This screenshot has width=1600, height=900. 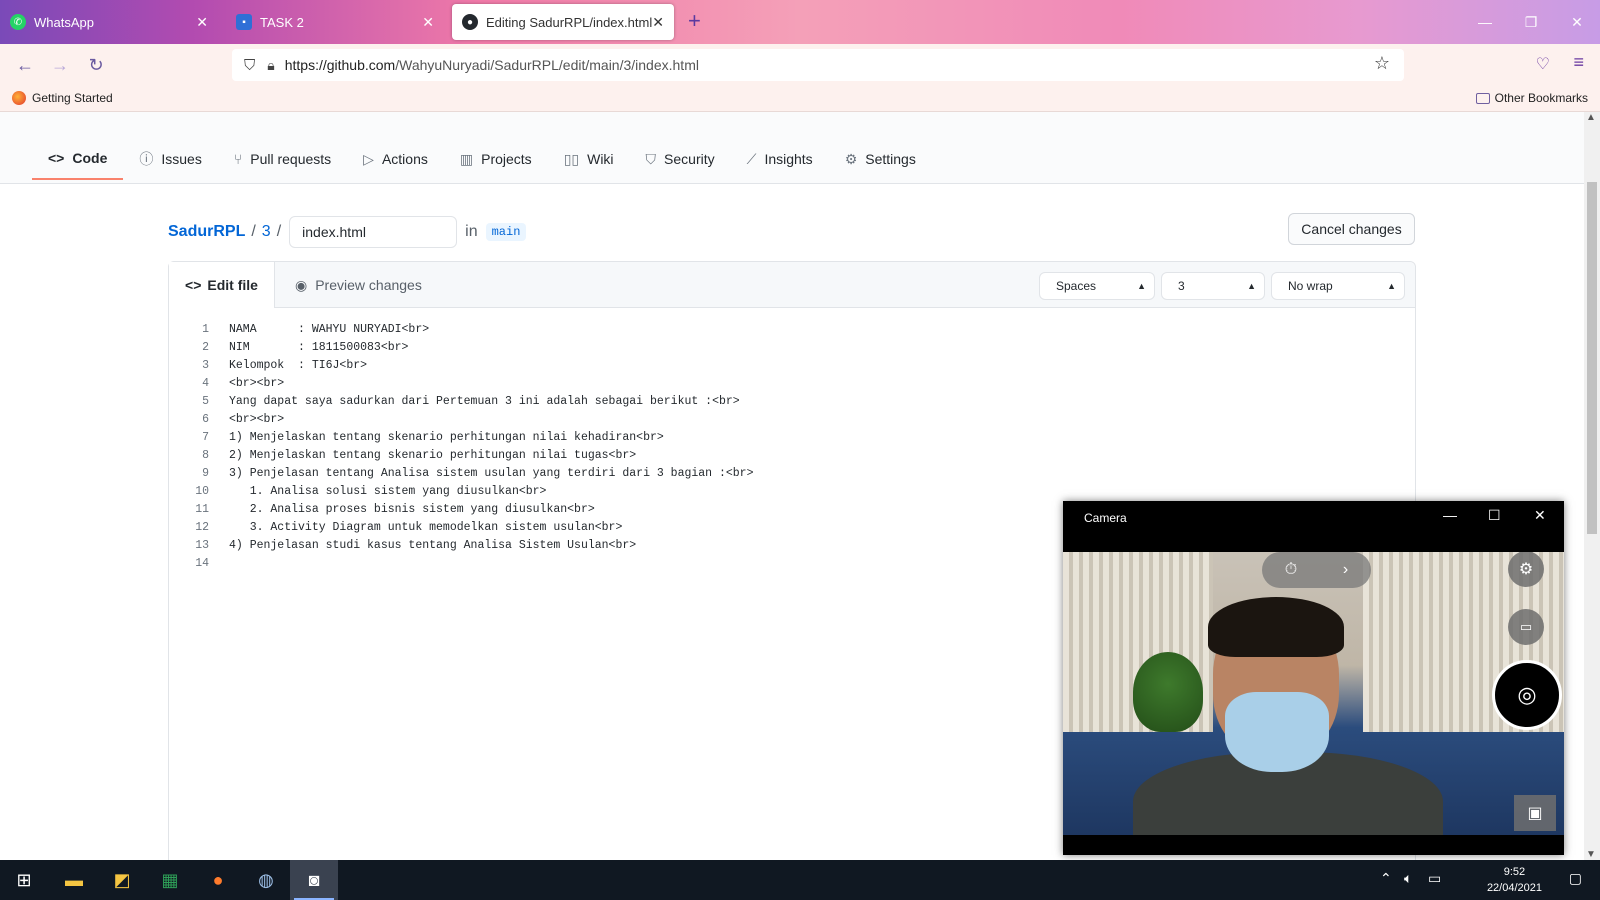 What do you see at coordinates (62, 98) in the screenshot?
I see `bookmark-getting-started: Getting Started` at bounding box center [62, 98].